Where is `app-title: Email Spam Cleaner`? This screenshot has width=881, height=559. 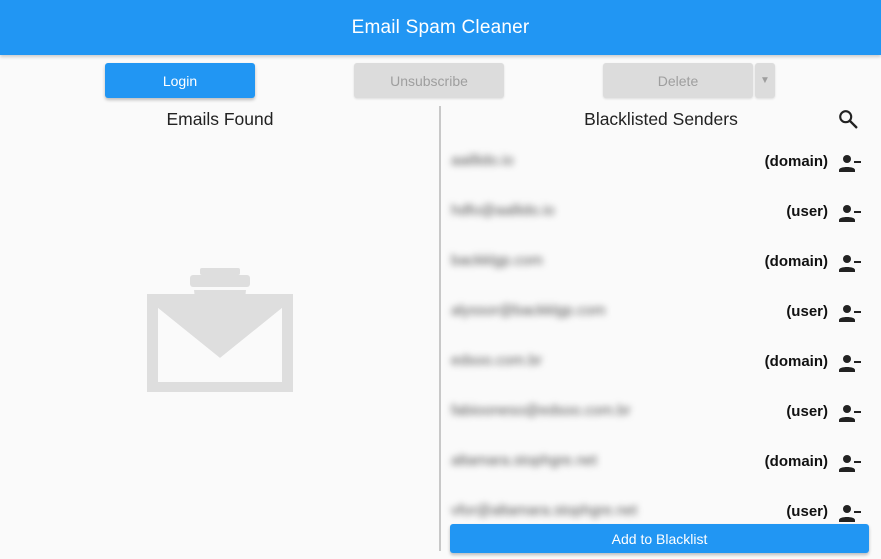
app-title: Email Spam Cleaner is located at coordinates (440, 27).